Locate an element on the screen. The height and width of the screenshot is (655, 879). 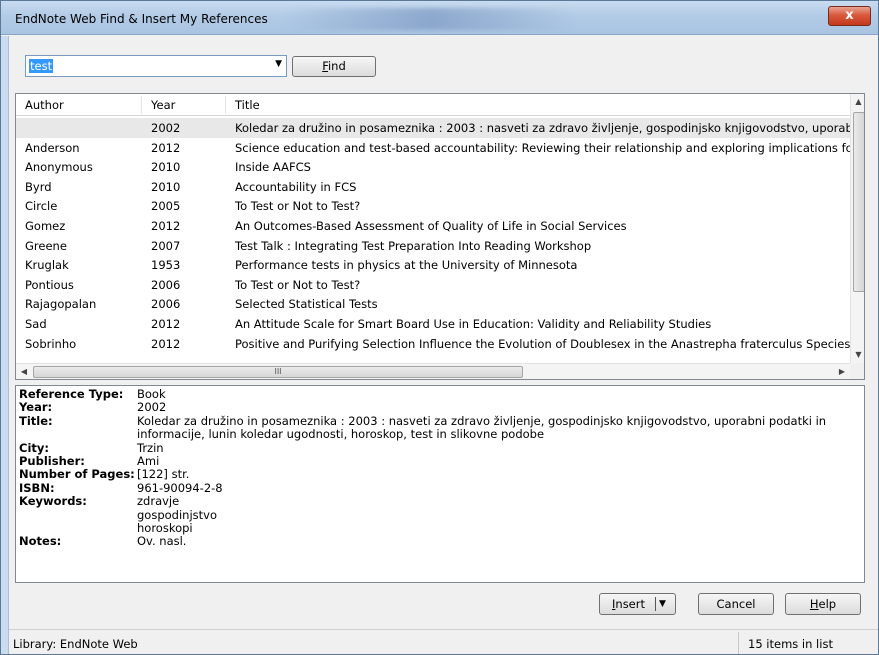
vertical-scrollbar: ▲ ▼ is located at coordinates (857, 228).